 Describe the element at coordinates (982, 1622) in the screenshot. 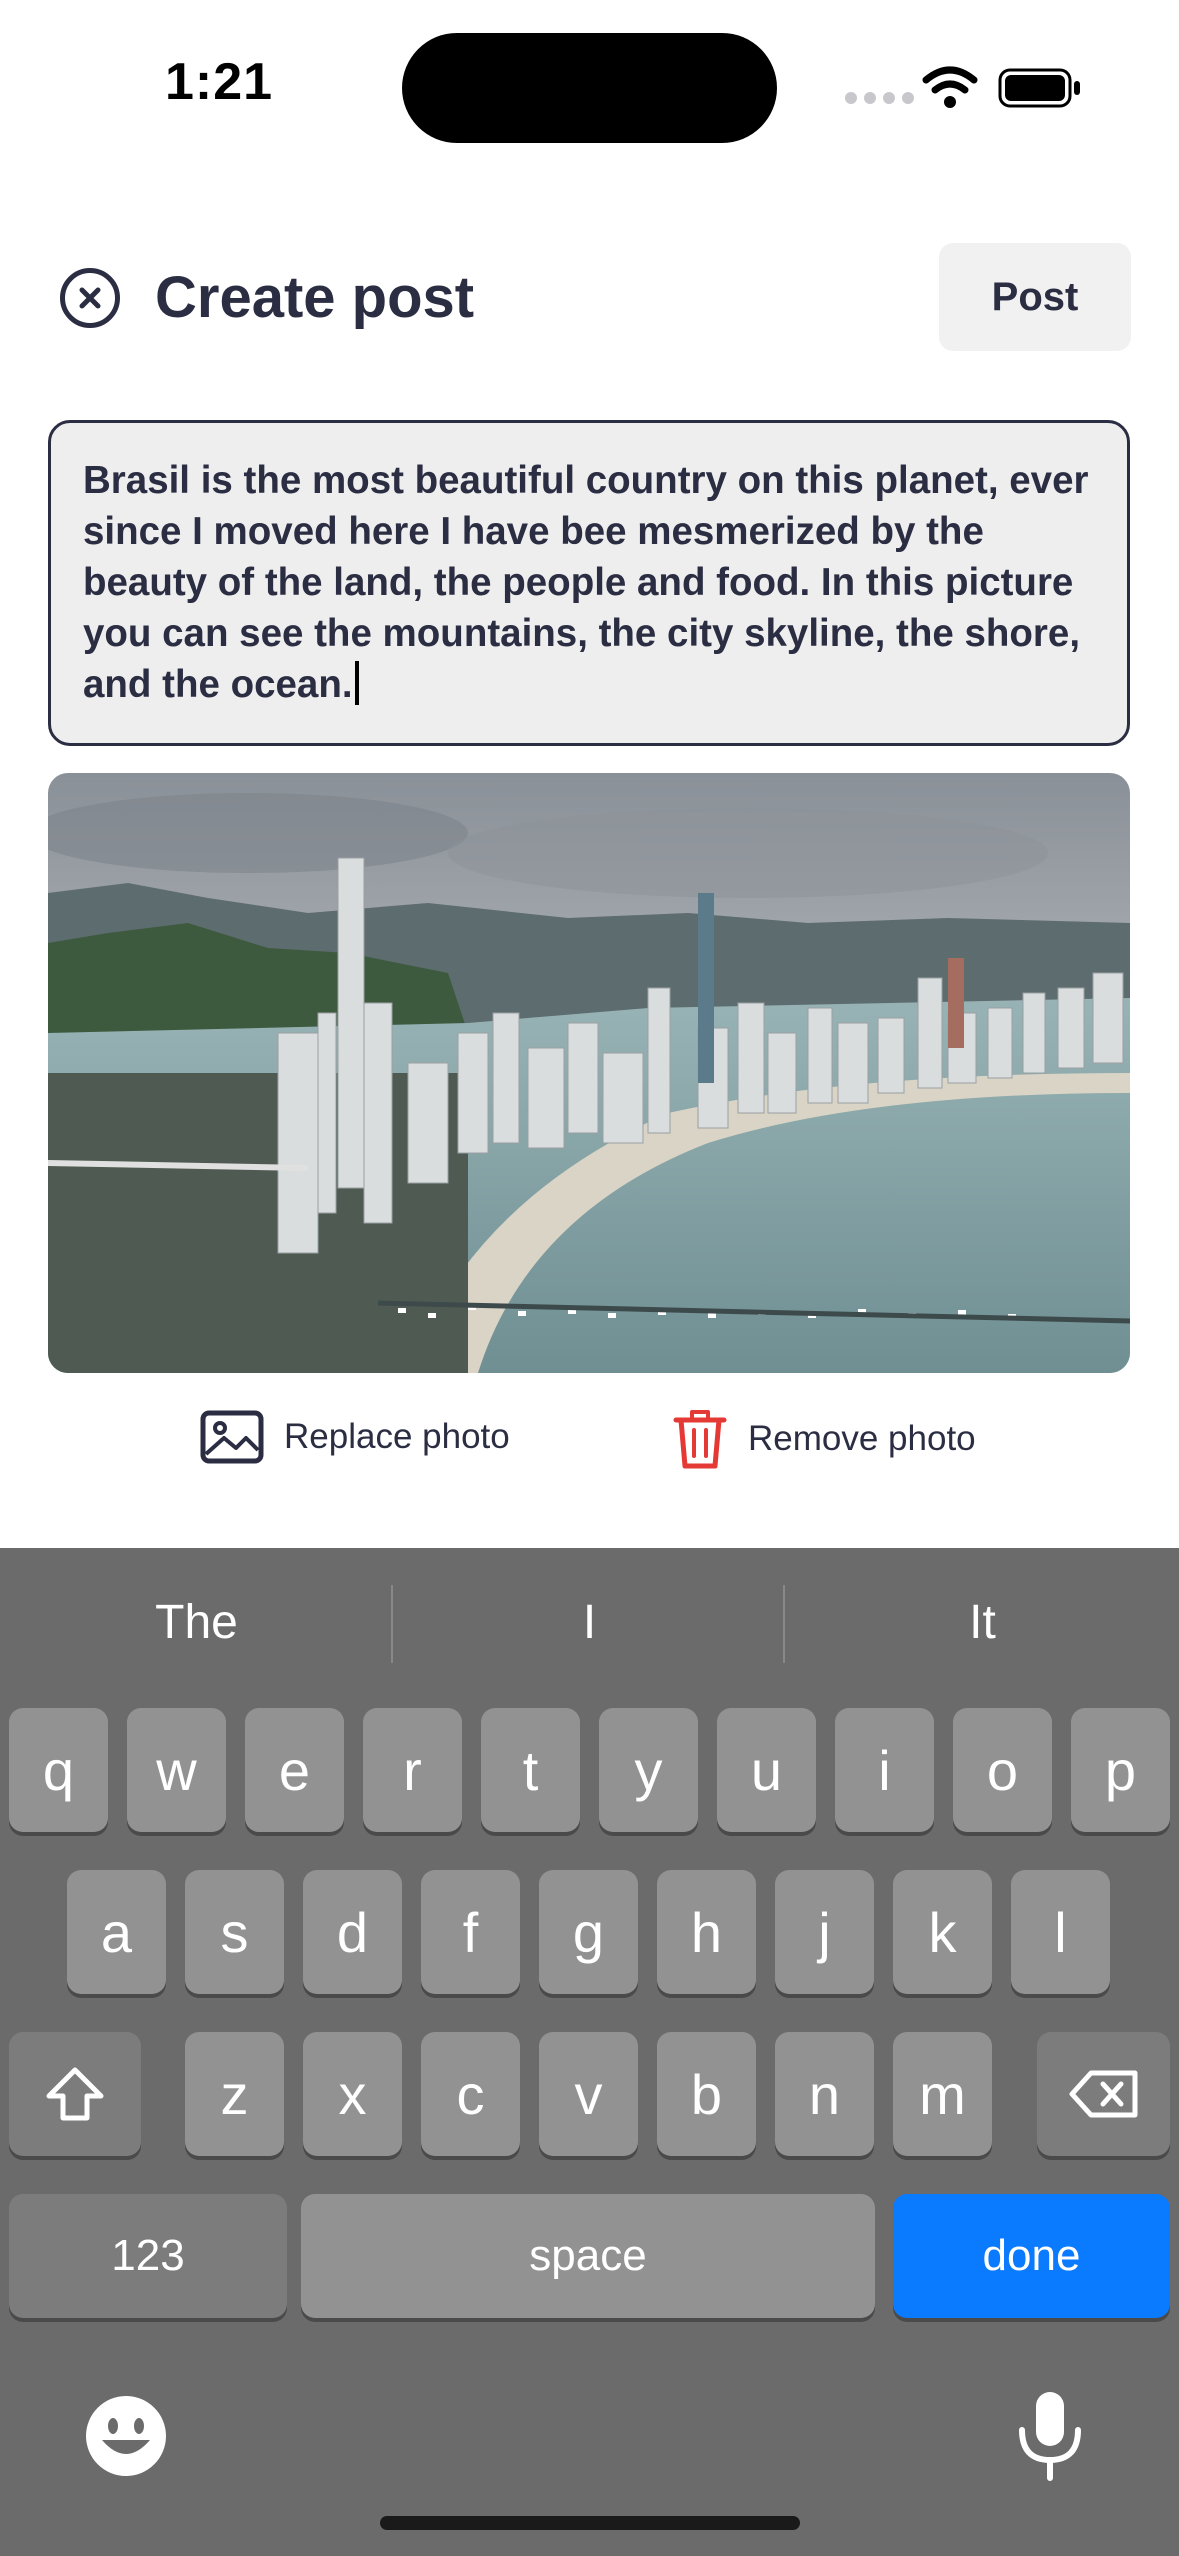

I see `suggestion-3: It` at that location.